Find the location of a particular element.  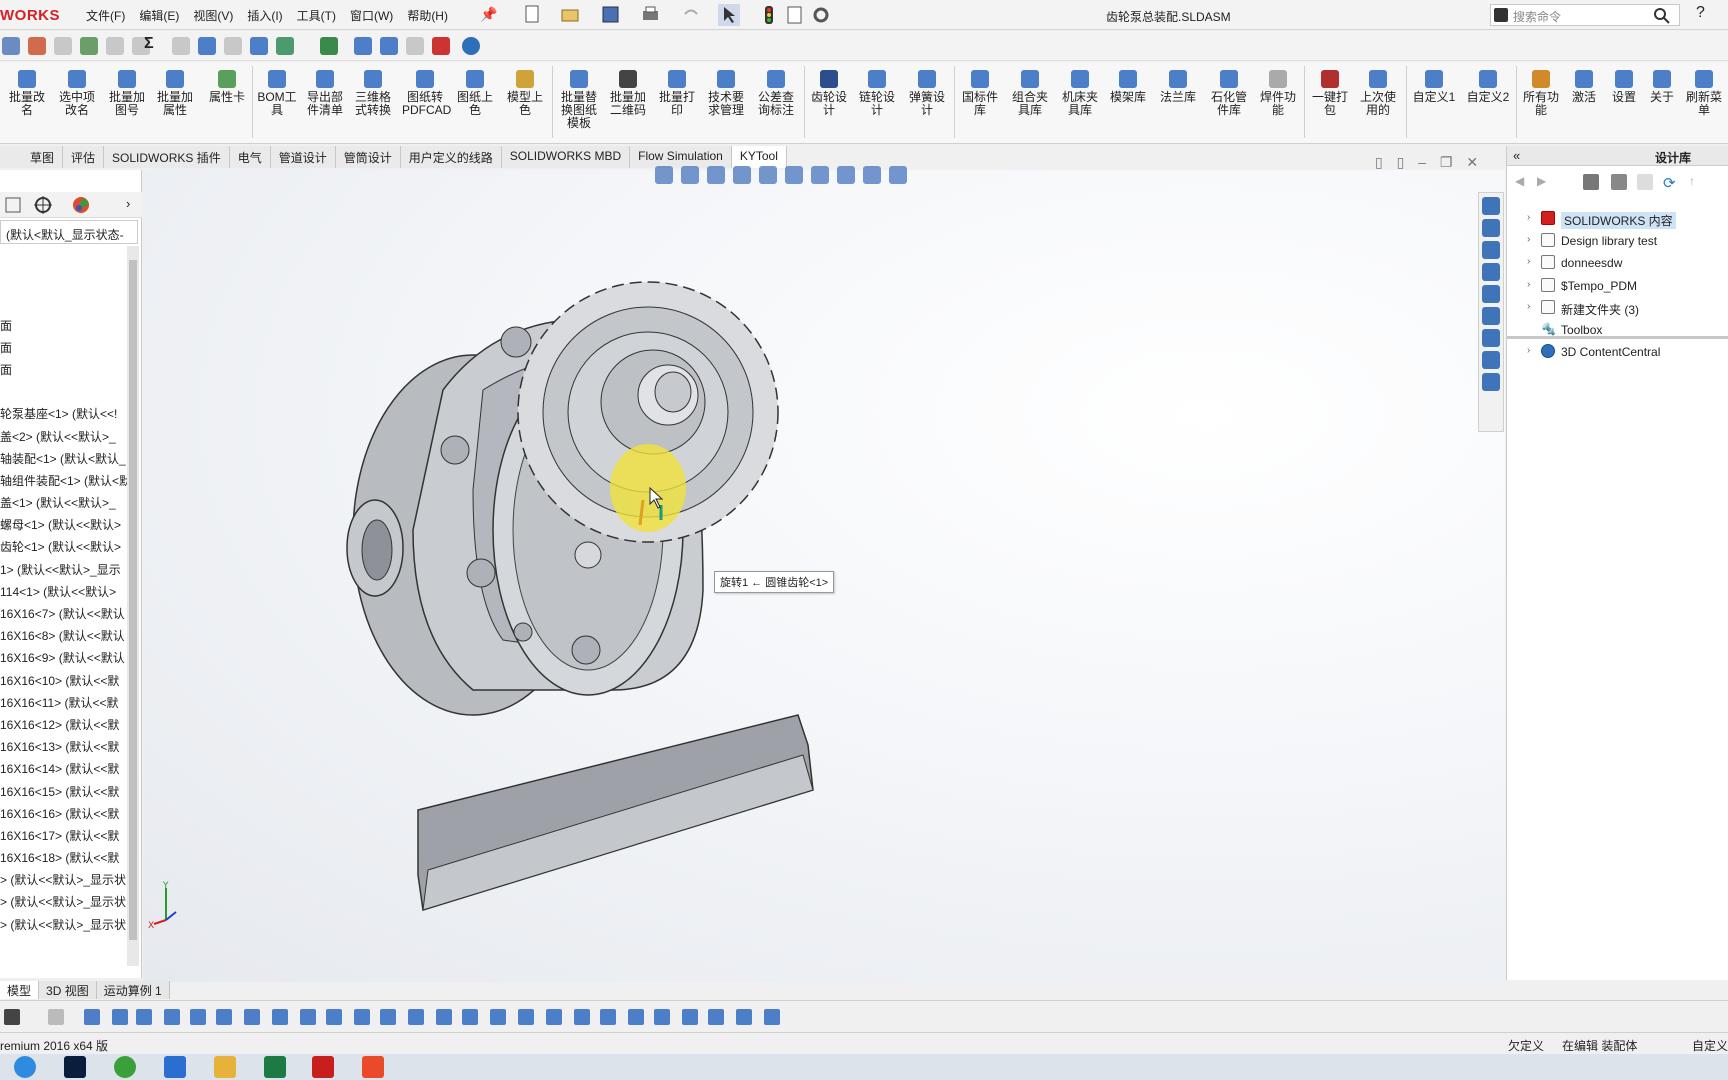

zoom-to-fit-icon is located at coordinates (664, 175).